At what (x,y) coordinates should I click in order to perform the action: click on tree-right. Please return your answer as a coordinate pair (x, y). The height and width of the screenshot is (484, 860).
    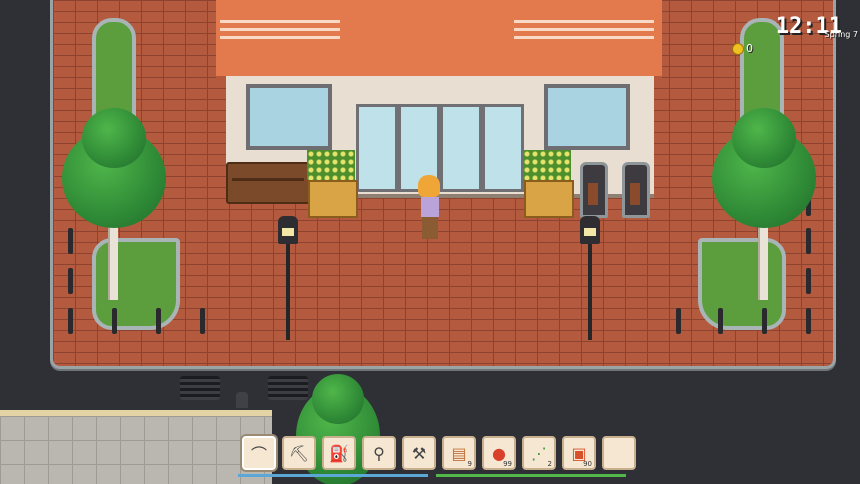
    Looking at the image, I should click on (764, 206).